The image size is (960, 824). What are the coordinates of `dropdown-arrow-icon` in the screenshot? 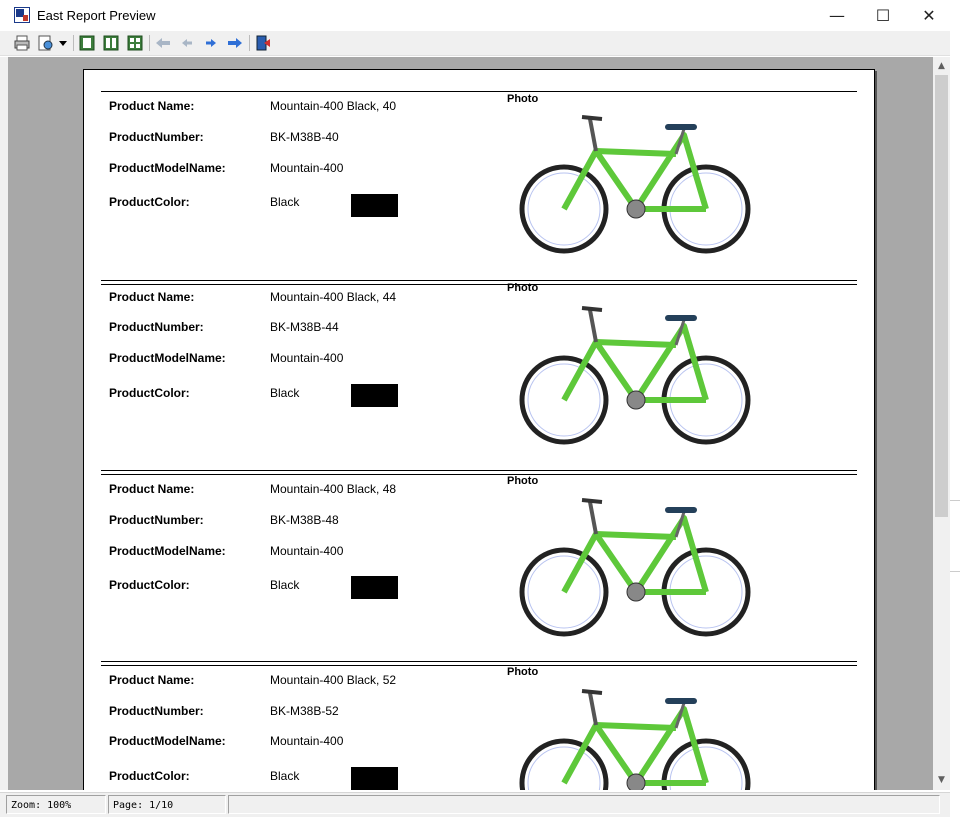 It's located at (63, 43).